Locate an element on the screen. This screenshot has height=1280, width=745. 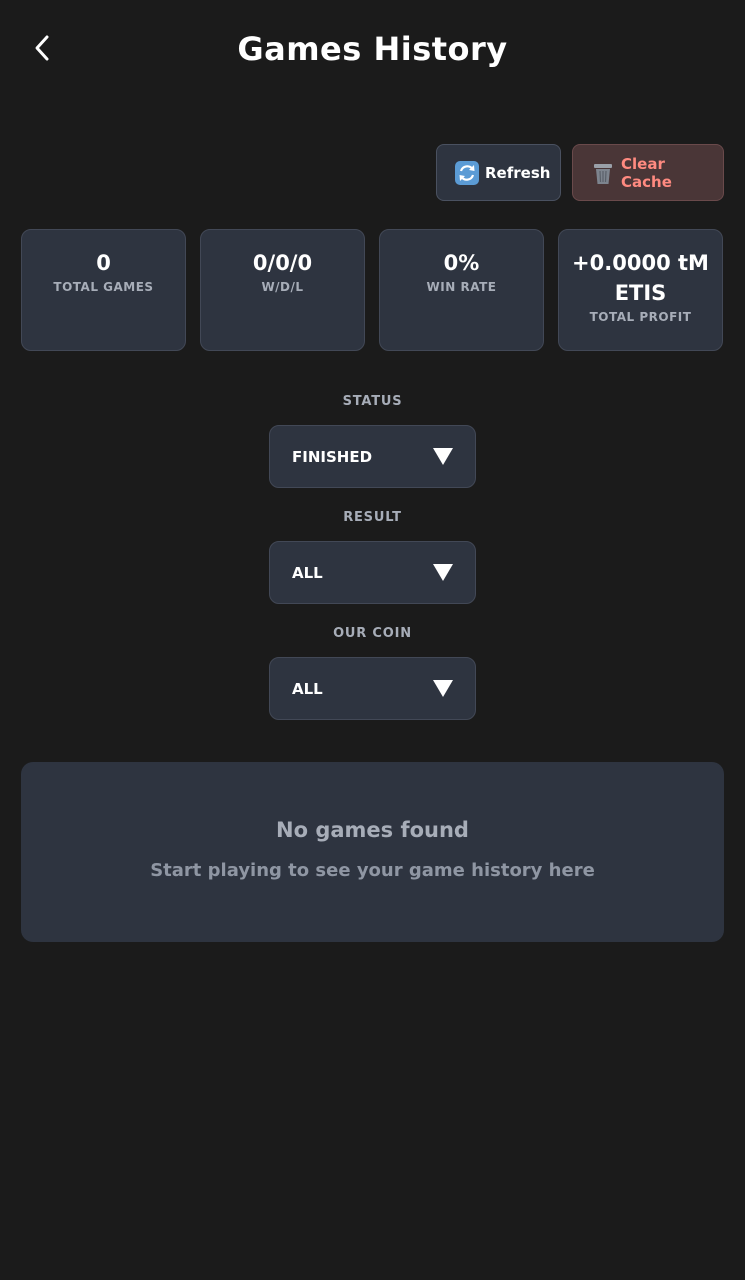
stat-value: +0.0000 tMETIS is located at coordinates (640, 278).